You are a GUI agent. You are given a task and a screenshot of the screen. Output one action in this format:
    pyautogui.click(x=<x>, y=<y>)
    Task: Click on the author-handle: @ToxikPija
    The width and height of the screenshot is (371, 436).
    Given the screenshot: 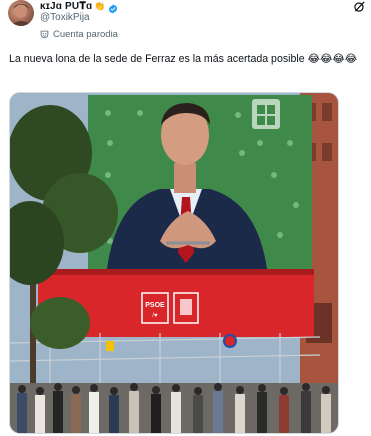 What is the action you would take?
    pyautogui.click(x=65, y=17)
    